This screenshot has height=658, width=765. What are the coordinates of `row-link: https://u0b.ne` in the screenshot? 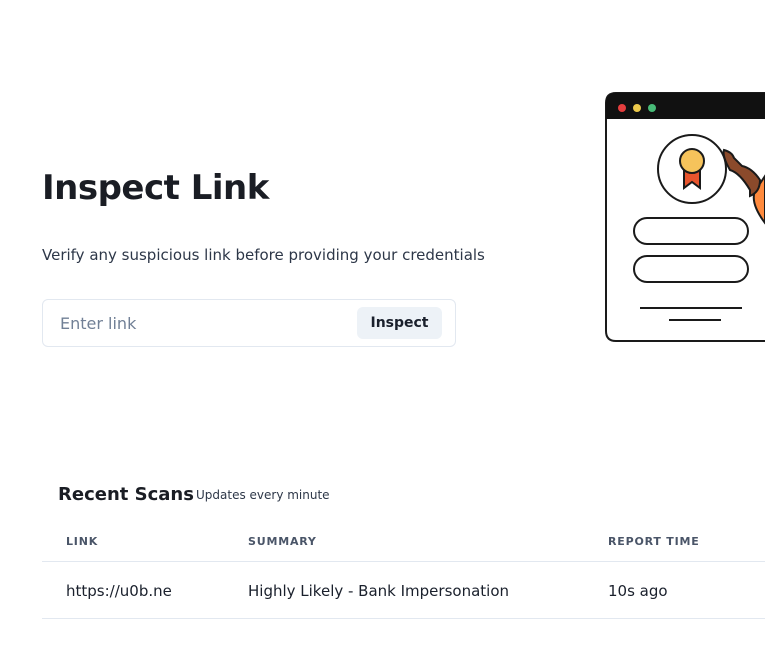 It's located at (119, 591).